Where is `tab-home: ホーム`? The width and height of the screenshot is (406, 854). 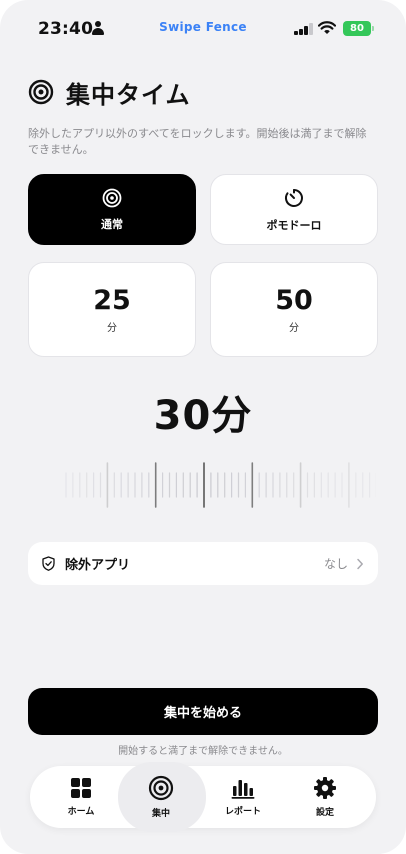 tab-home: ホーム is located at coordinates (81, 797).